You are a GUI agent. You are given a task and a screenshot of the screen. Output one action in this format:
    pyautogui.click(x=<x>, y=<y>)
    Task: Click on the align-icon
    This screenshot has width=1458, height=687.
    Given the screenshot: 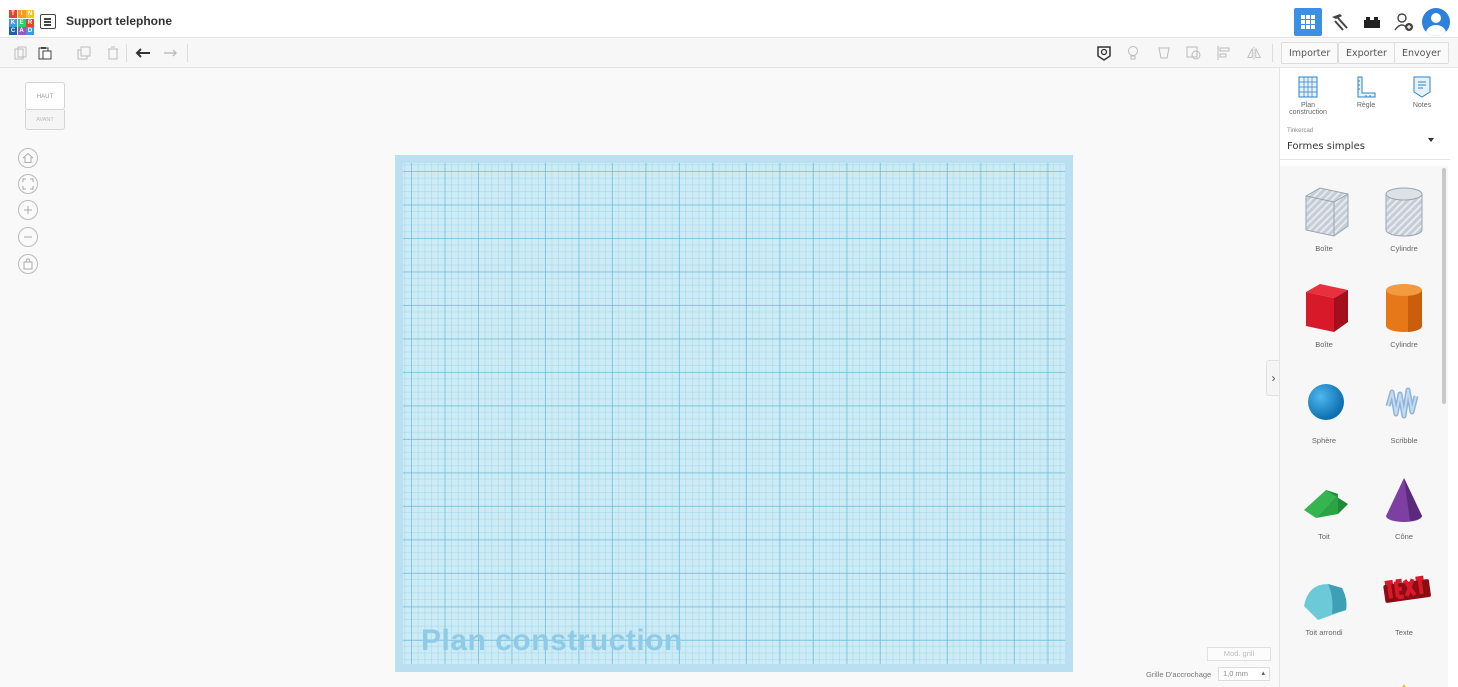 What is the action you would take?
    pyautogui.click(x=1224, y=53)
    